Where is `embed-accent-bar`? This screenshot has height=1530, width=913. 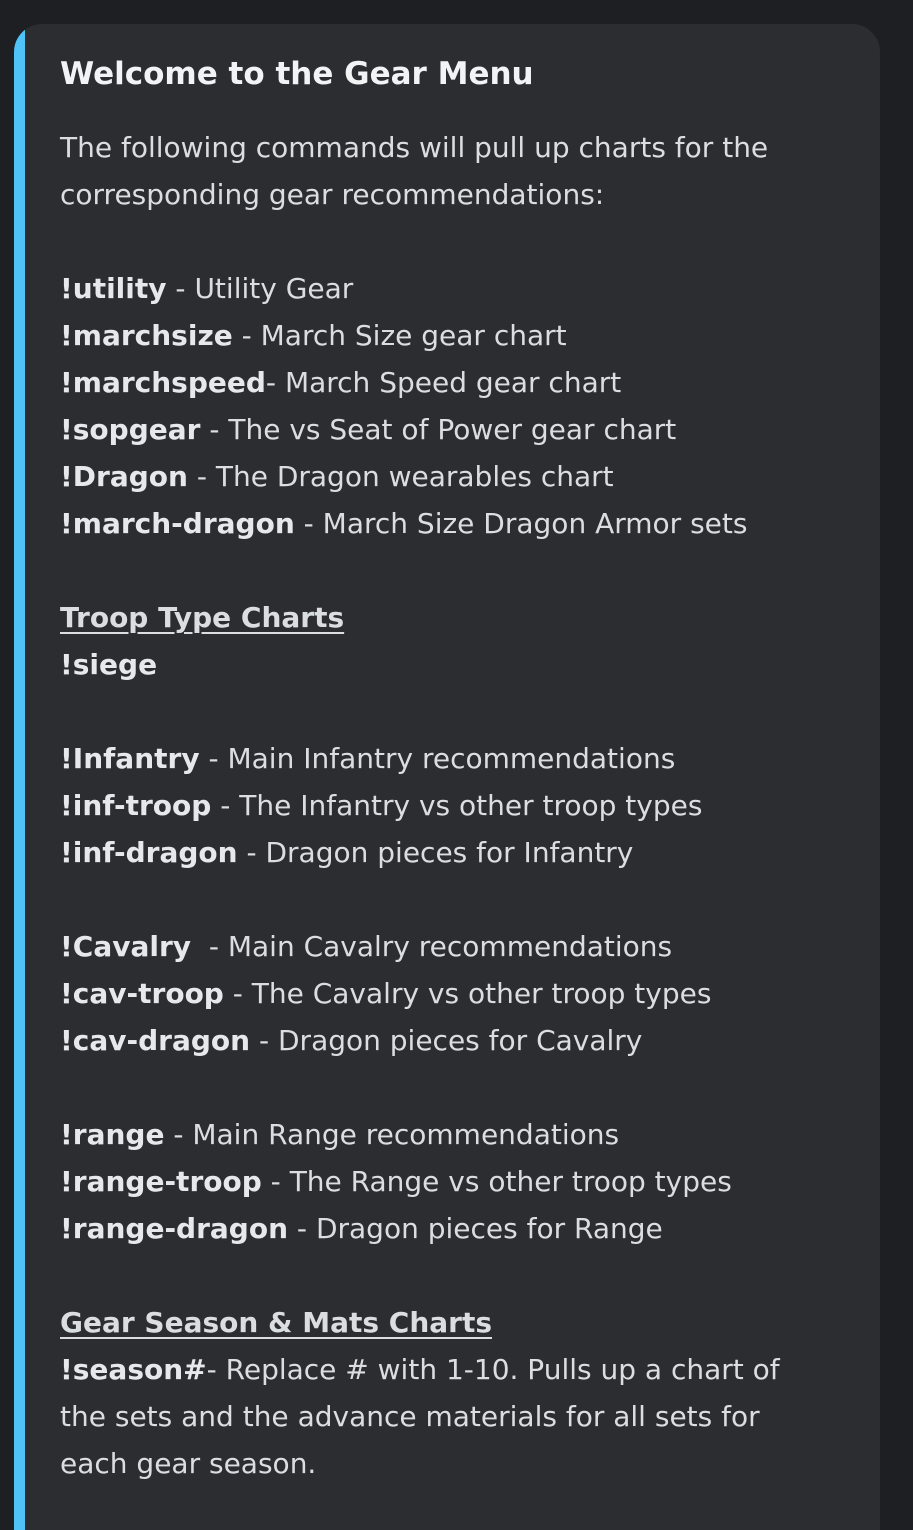 embed-accent-bar is located at coordinates (19, 777).